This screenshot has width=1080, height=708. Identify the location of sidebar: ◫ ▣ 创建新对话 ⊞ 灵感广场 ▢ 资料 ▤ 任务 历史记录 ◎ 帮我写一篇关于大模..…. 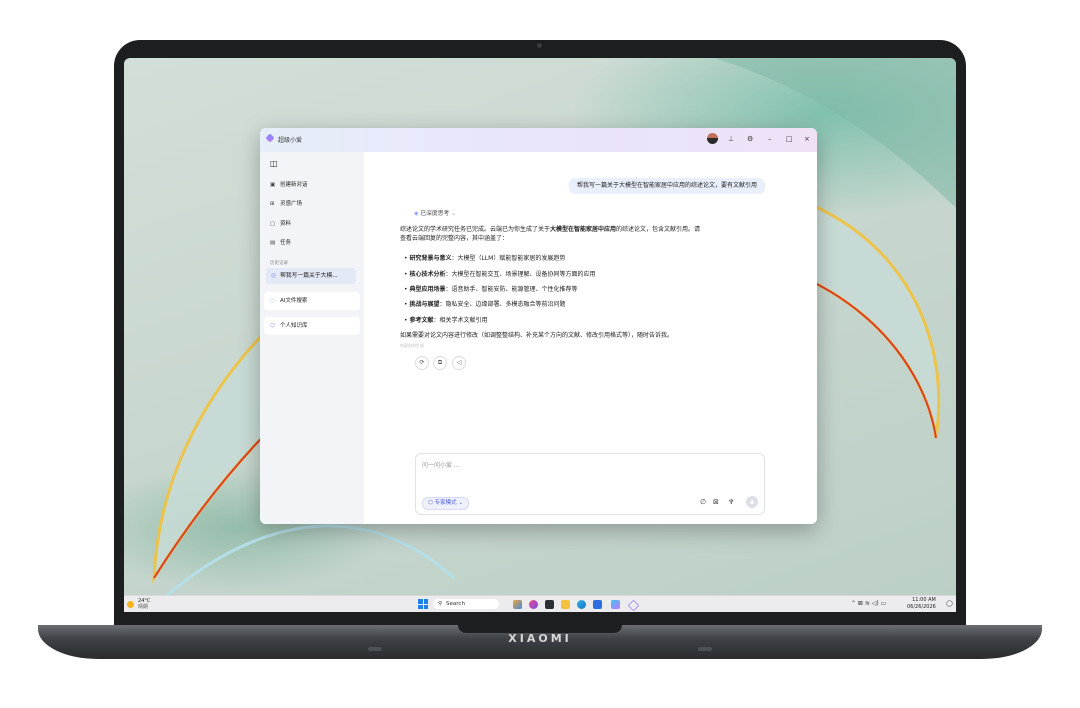
(312, 338).